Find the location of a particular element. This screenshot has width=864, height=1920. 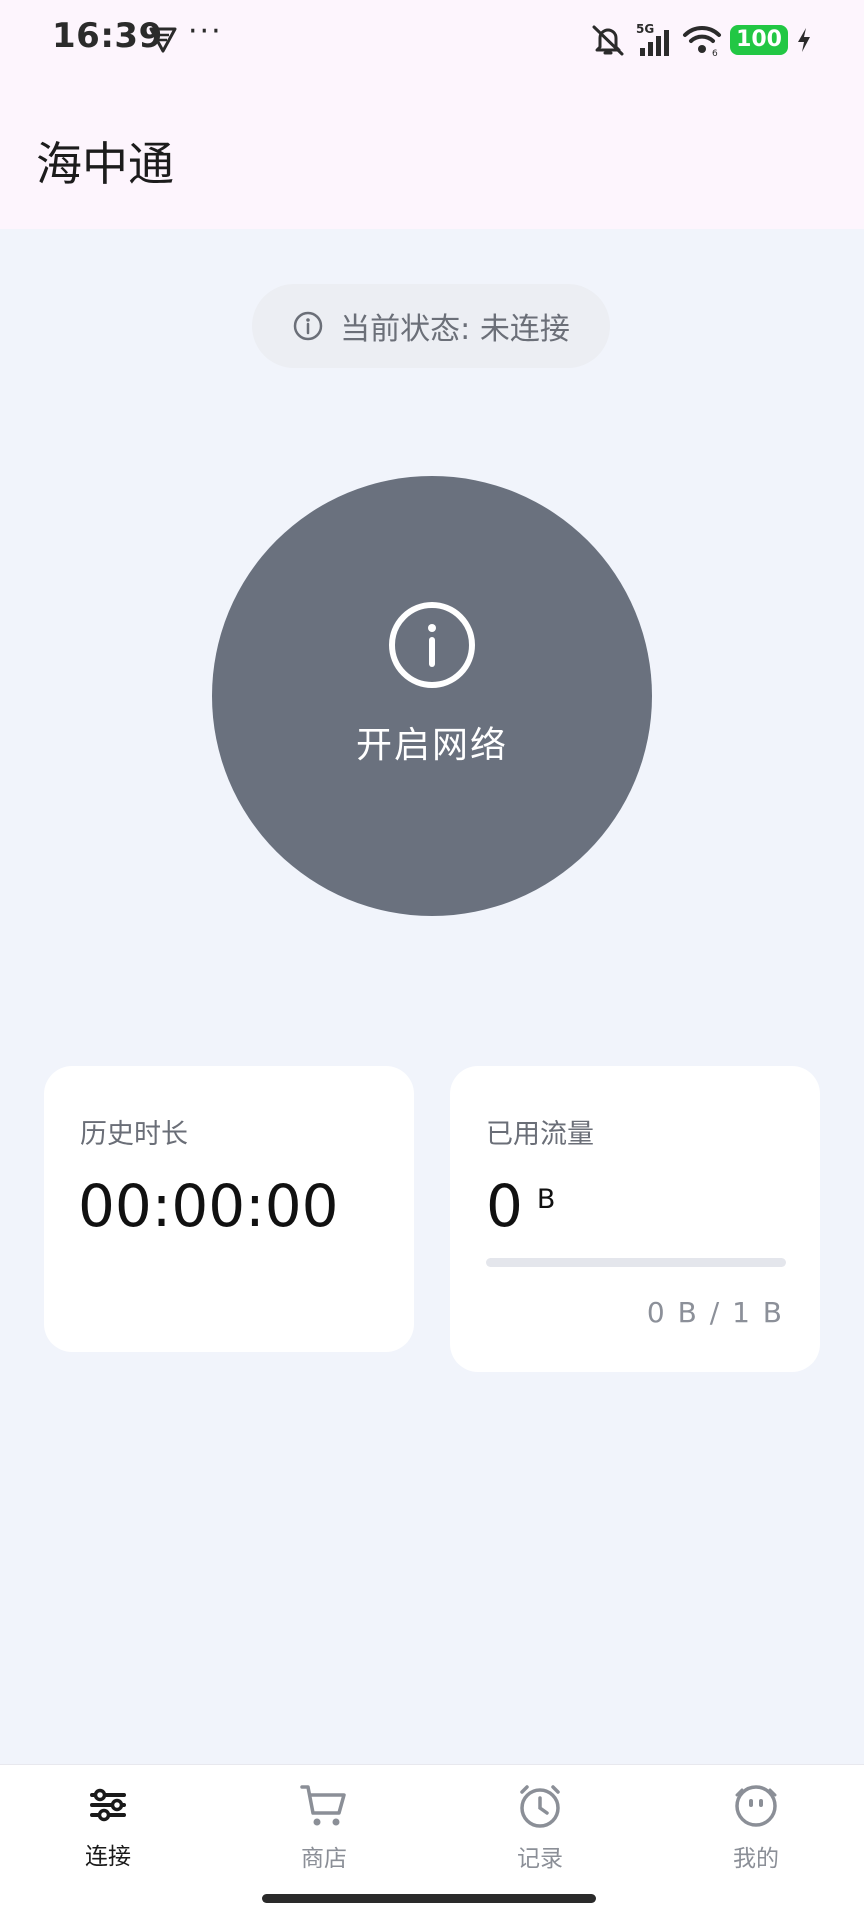

nav-item-connect: 连接 is located at coordinates (108, 1838).